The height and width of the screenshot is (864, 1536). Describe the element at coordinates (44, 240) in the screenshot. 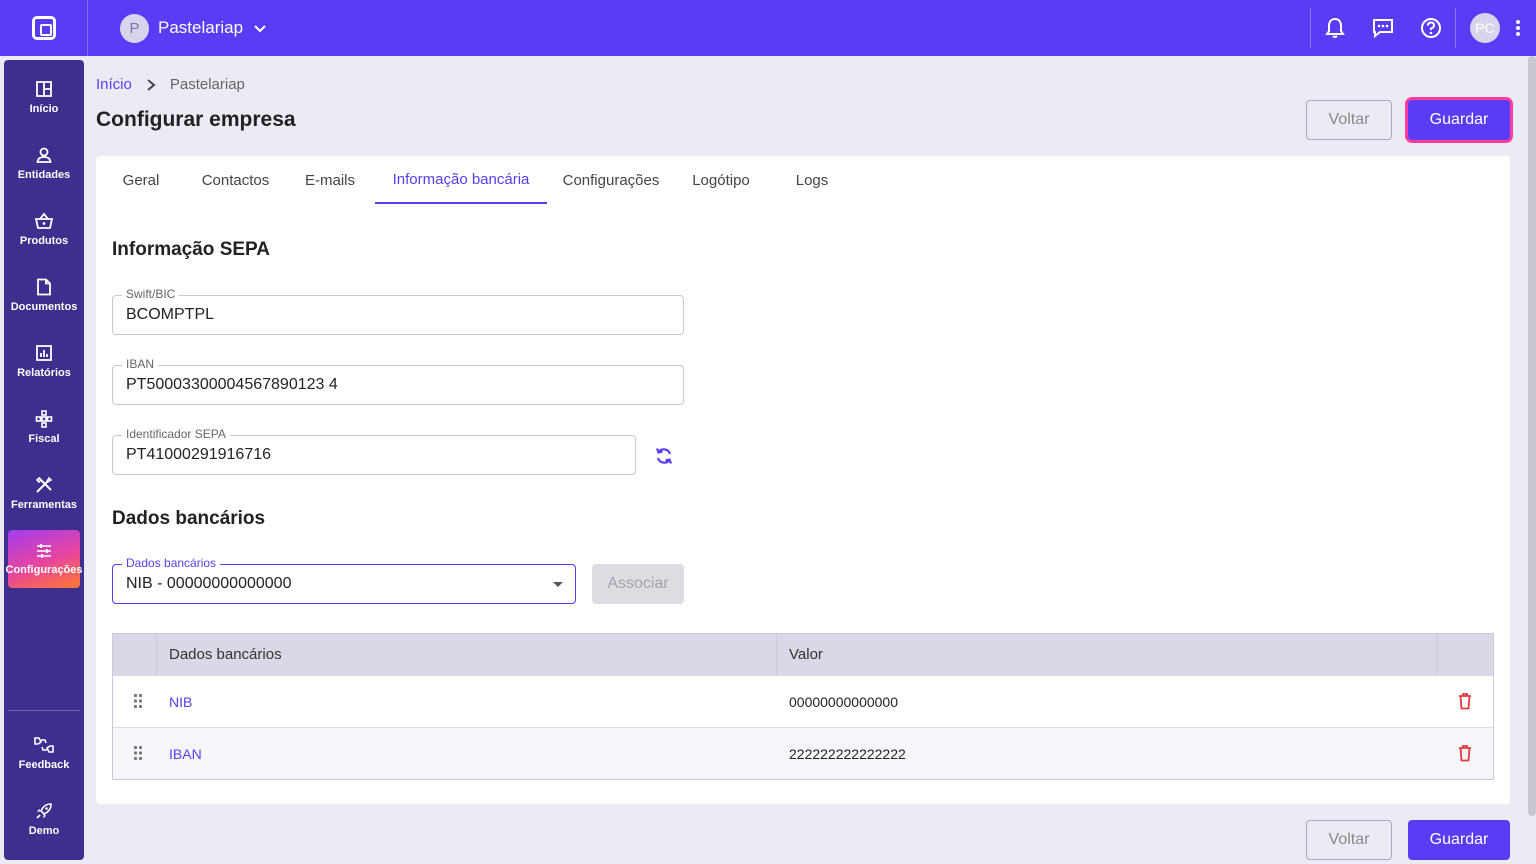

I see `sidebar-item-label: Produtos` at that location.